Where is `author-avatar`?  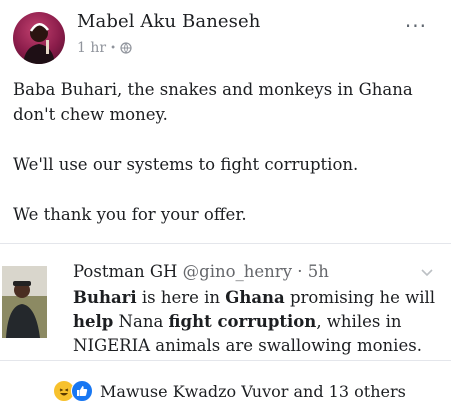
author-avatar is located at coordinates (39, 38).